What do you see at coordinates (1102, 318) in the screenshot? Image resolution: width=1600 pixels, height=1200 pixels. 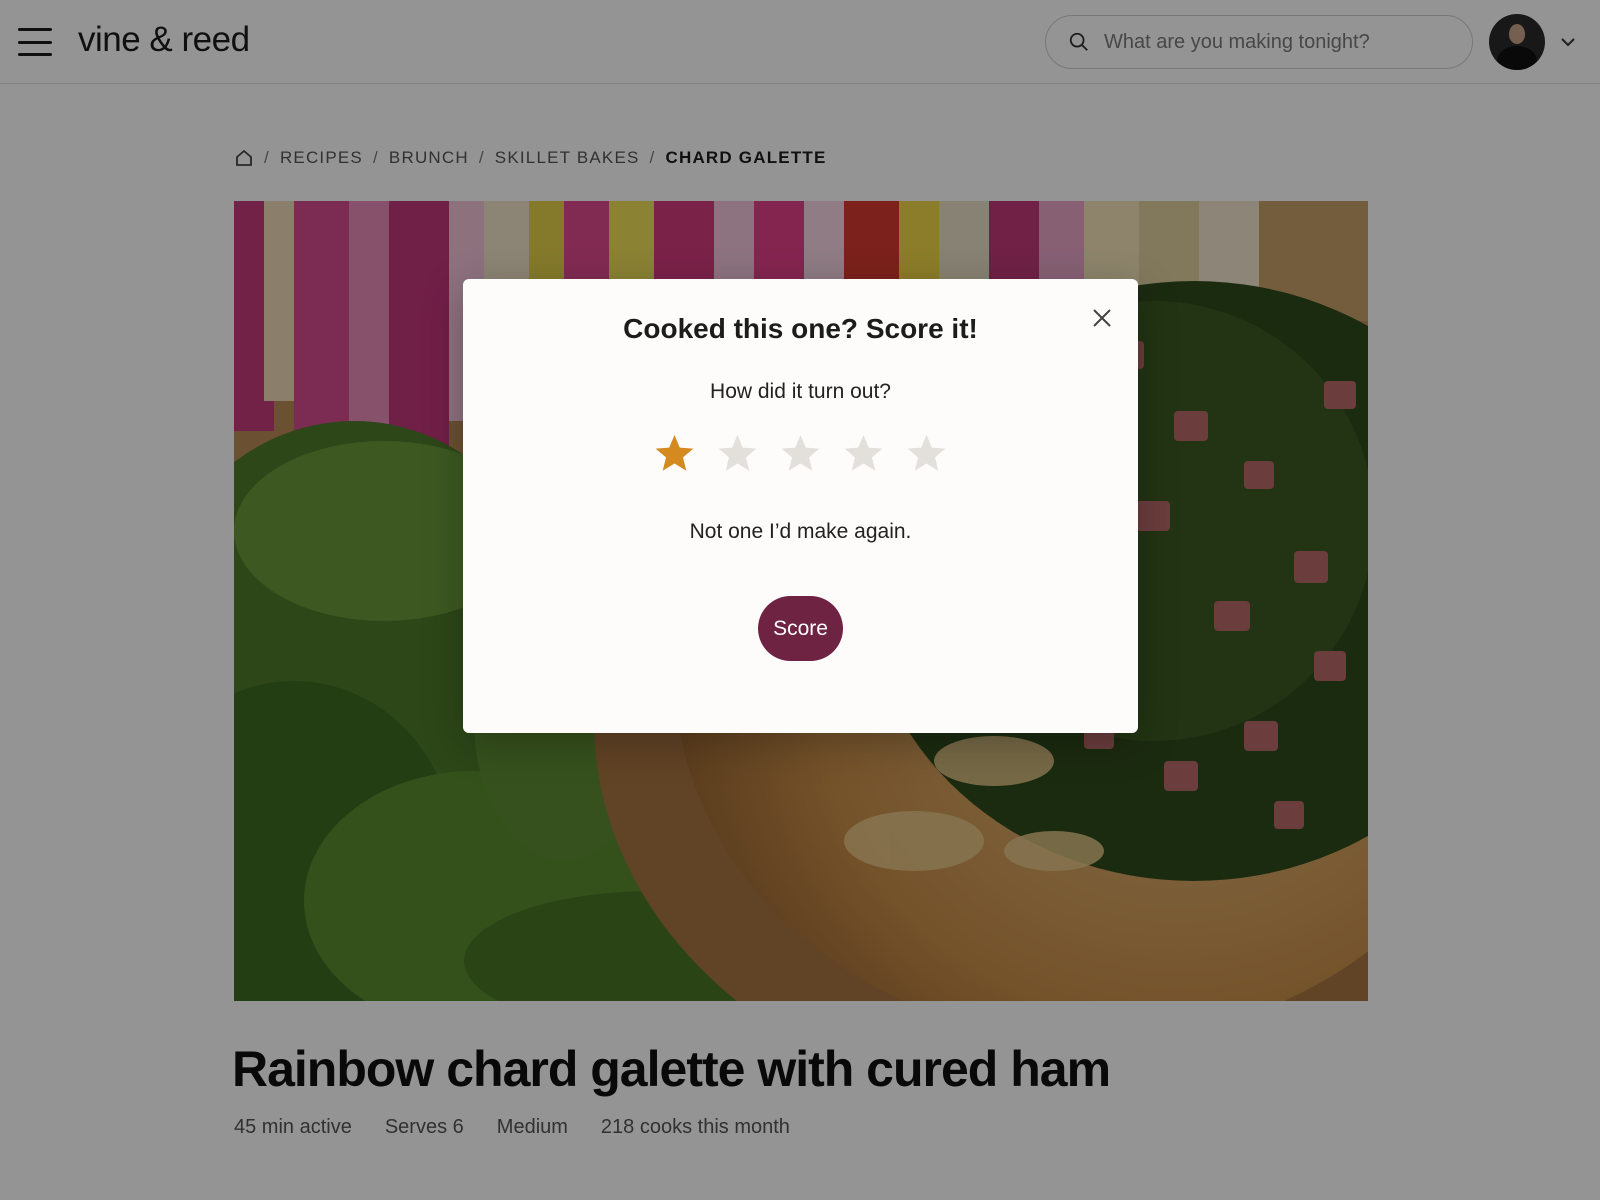 I see `close-icon` at bounding box center [1102, 318].